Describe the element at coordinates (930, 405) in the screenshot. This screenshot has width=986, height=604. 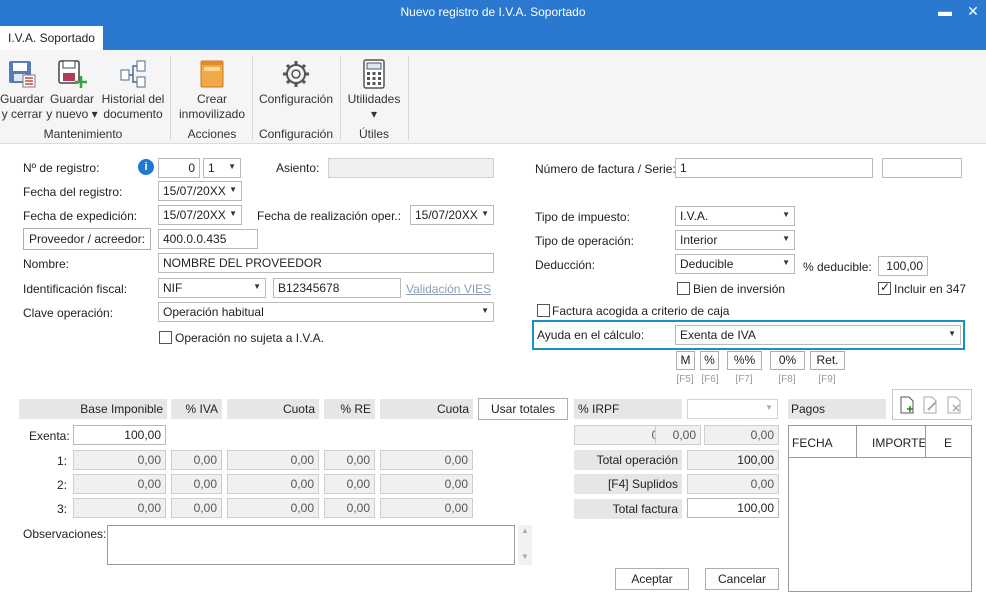
I see `edit-payment-icon` at that location.